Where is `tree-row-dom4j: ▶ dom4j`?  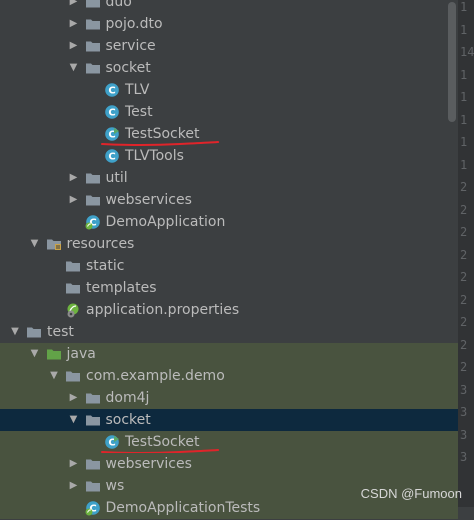
tree-row-dom4j: ▶ dom4j is located at coordinates (229, 398).